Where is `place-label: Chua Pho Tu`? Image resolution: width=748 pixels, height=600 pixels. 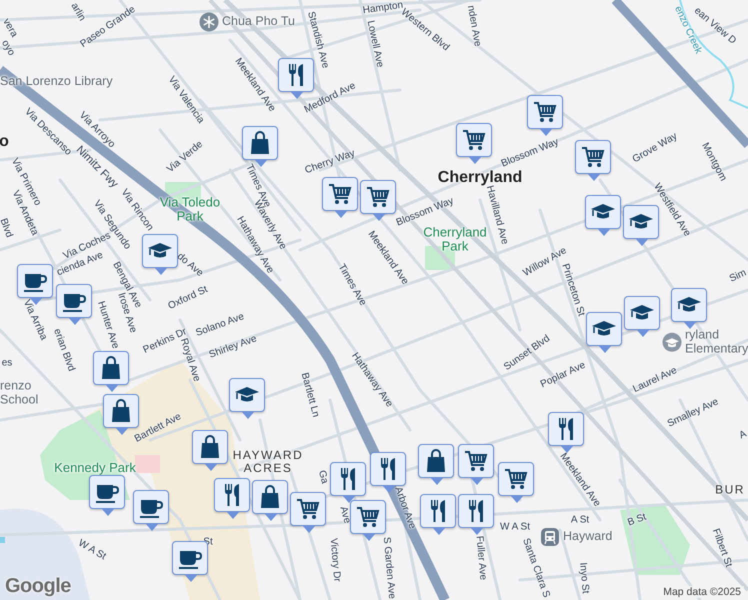
place-label: Chua Pho Tu is located at coordinates (258, 22).